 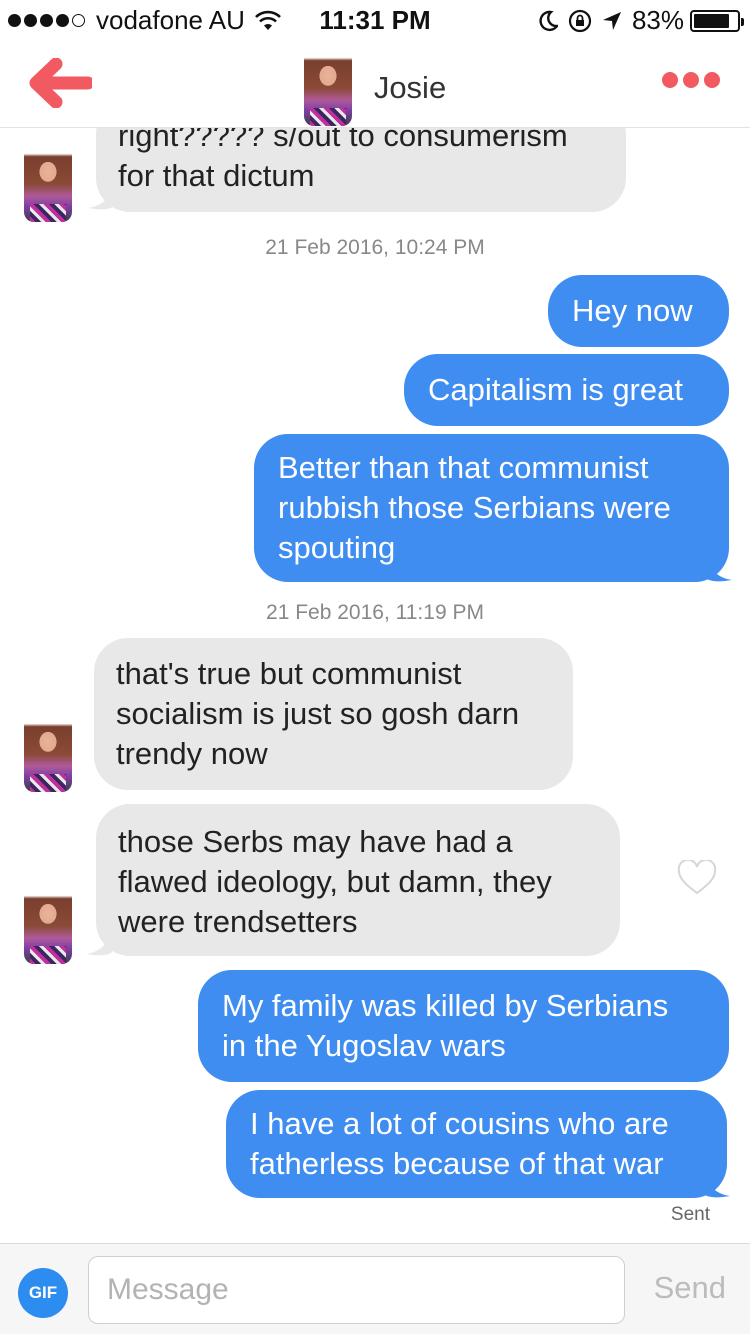 What do you see at coordinates (356, 1290) in the screenshot?
I see `message-input` at bounding box center [356, 1290].